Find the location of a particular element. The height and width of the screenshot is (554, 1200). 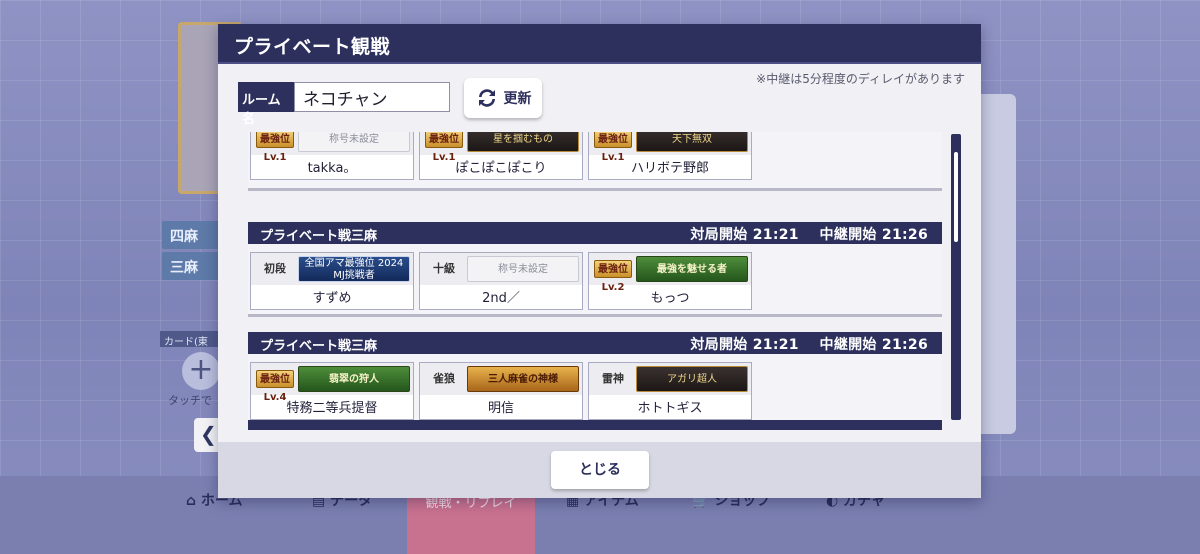

refresh-button: 更新 is located at coordinates (503, 98).